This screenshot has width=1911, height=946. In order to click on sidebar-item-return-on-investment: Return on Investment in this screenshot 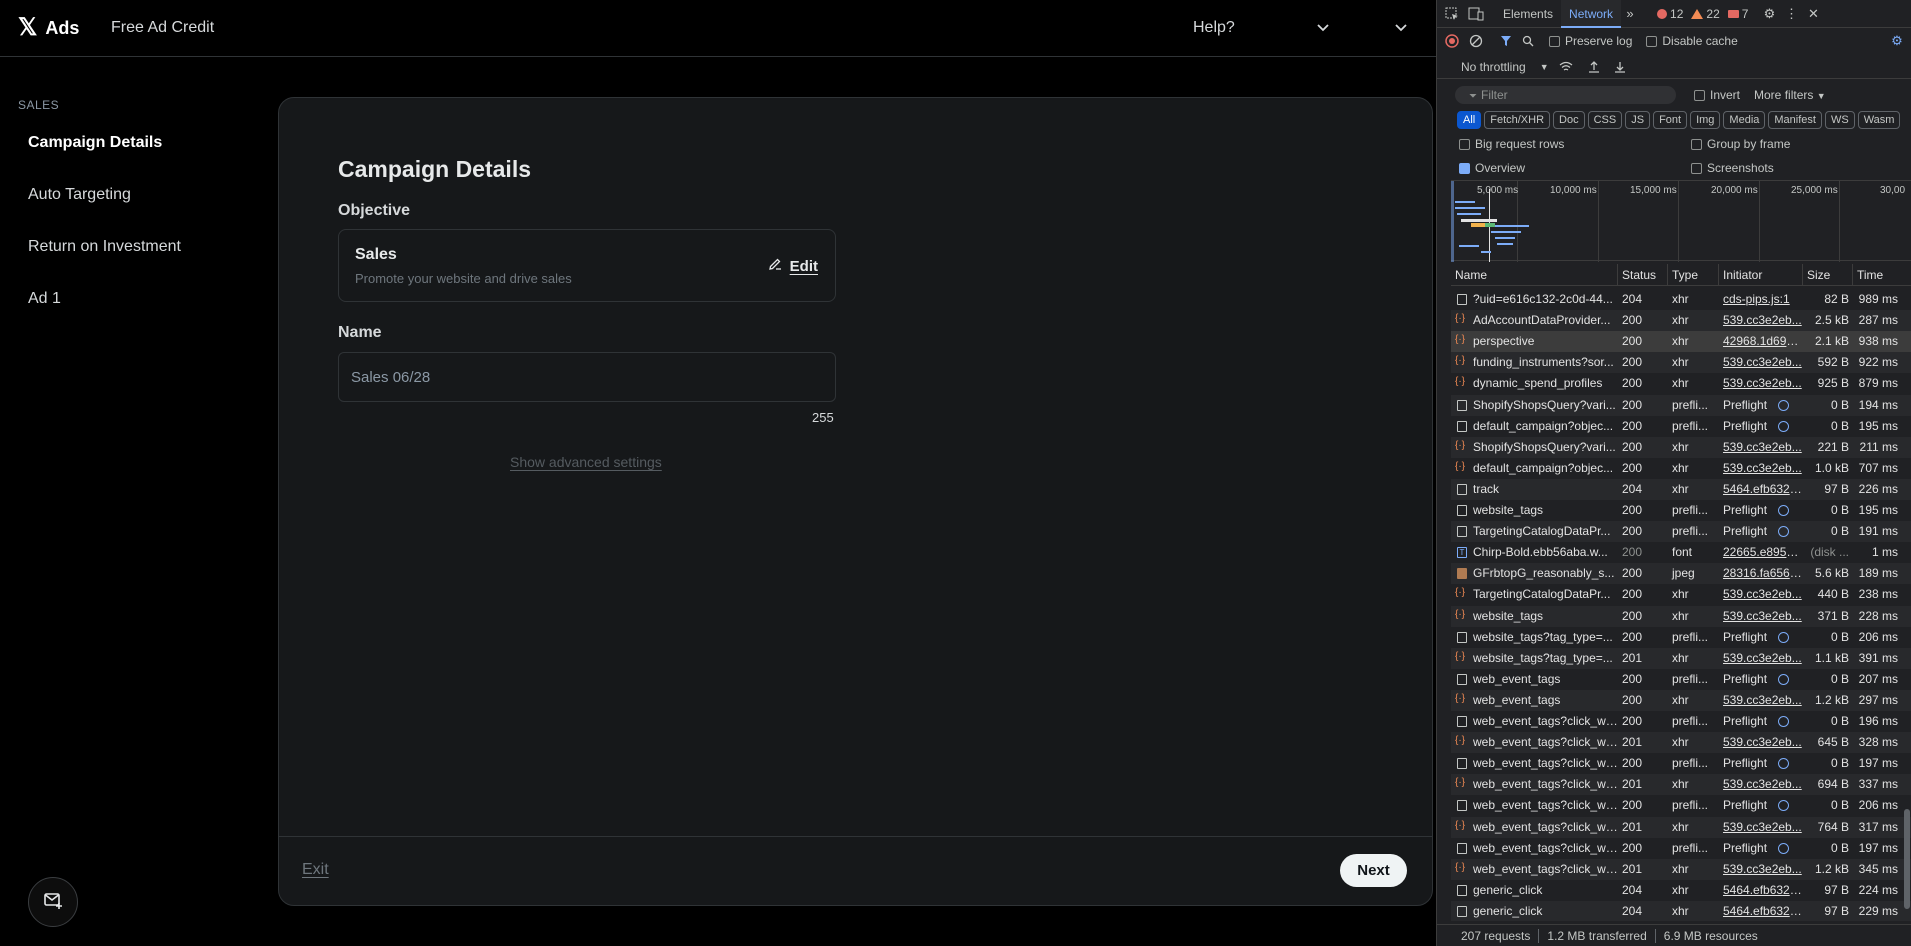, I will do `click(104, 247)`.